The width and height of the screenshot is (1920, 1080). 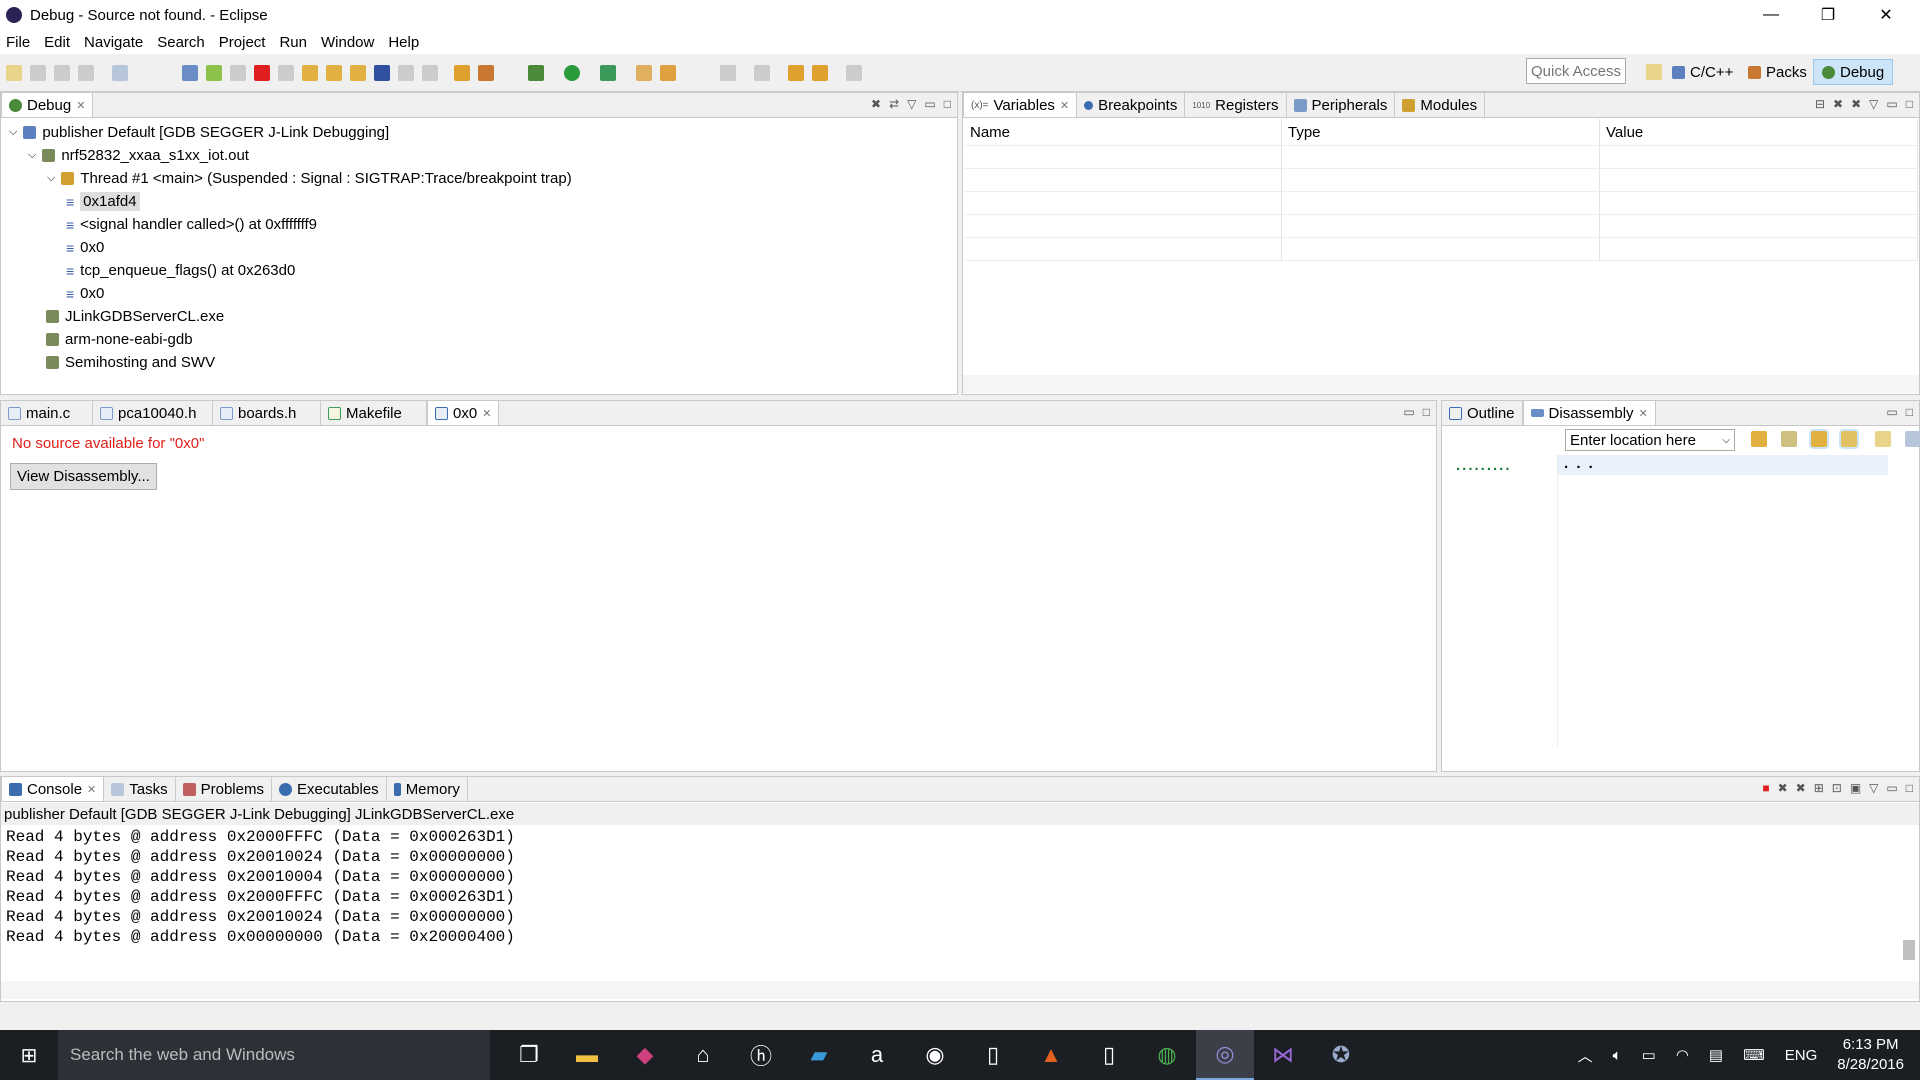 I want to click on chrome-app-icon: ◍, so click(x=1167, y=1055).